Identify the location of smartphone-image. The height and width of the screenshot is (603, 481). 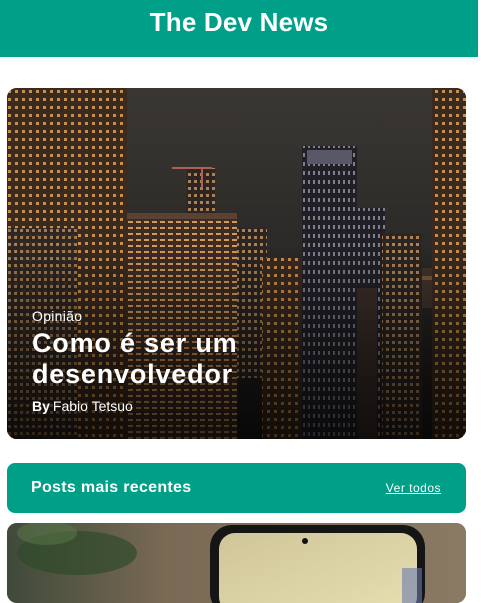
(236, 563).